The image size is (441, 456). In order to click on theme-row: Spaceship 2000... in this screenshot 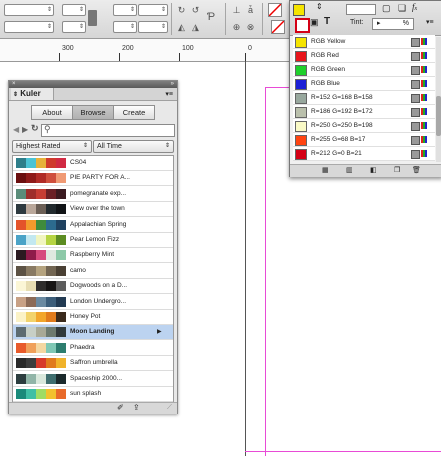, I will do `click(93, 379)`.